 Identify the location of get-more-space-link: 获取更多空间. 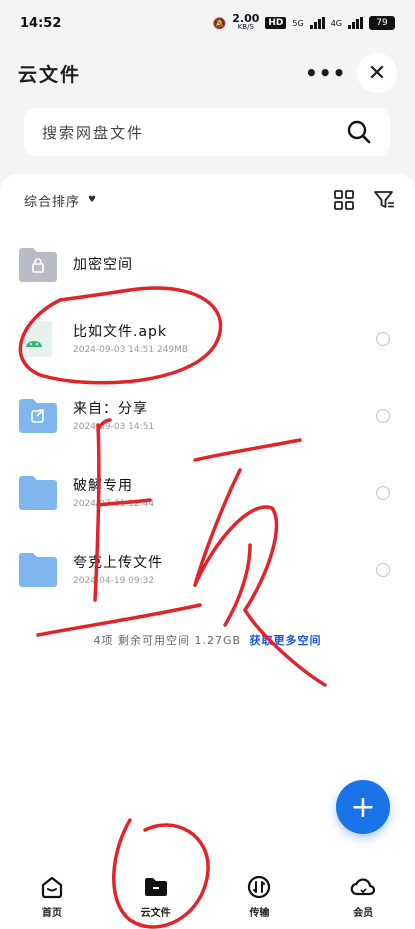
(286, 640).